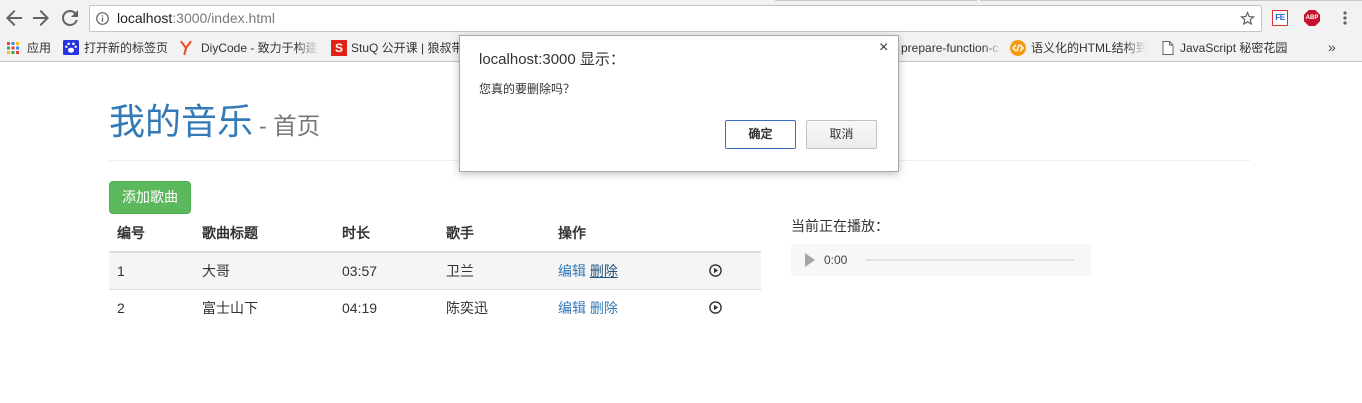 Image resolution: width=1362 pixels, height=403 pixels. What do you see at coordinates (386, 270) in the screenshot?
I see `song-duration: 03:57` at bounding box center [386, 270].